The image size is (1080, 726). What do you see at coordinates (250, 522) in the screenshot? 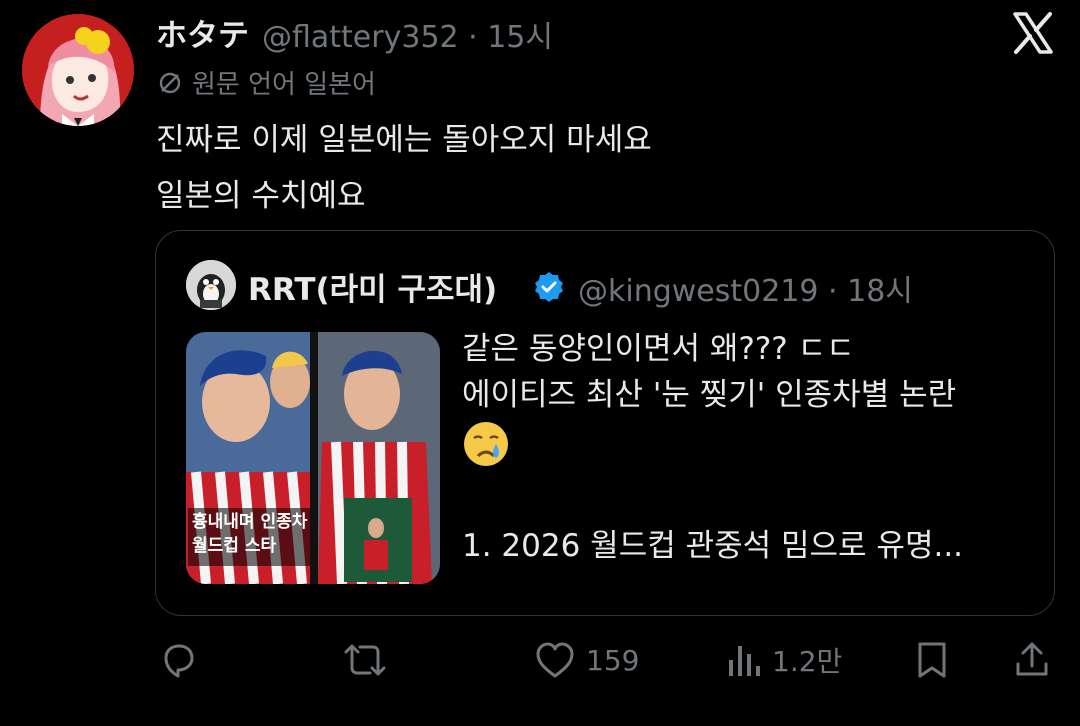
I see `media-caption-line: 흉내내며 인종차` at bounding box center [250, 522].